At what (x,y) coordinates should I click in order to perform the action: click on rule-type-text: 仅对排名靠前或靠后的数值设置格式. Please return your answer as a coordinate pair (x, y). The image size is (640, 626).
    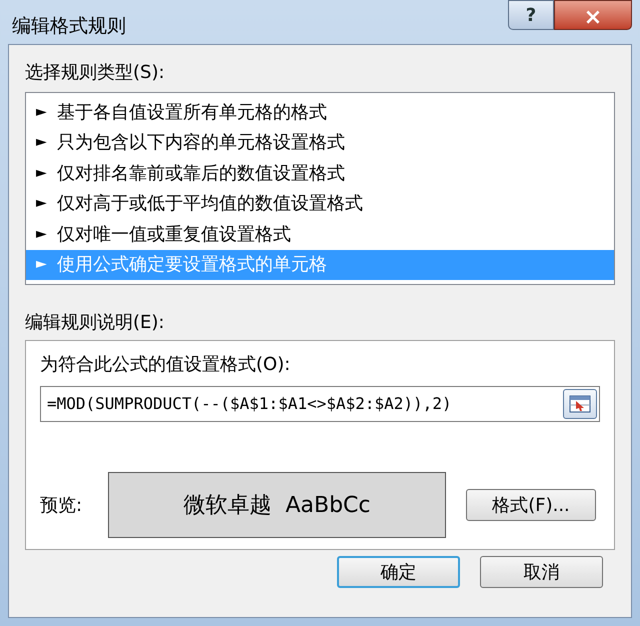
    Looking at the image, I should click on (200, 174).